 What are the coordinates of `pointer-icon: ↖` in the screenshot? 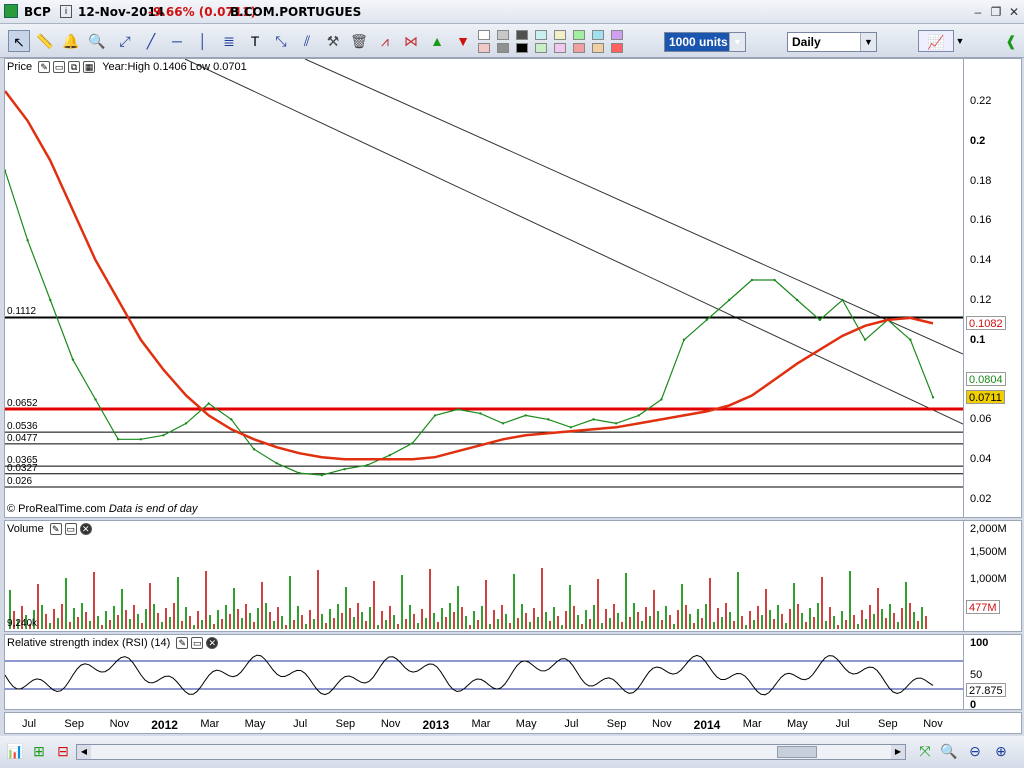 It's located at (19, 41).